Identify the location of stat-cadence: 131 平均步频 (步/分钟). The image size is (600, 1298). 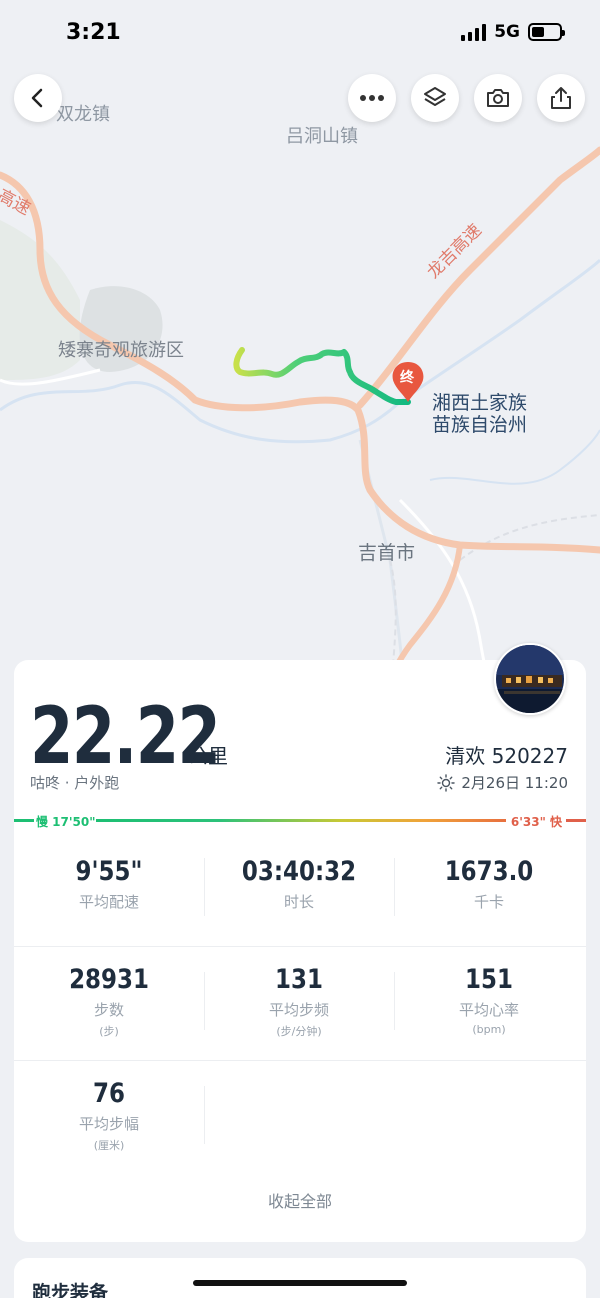
(299, 1001).